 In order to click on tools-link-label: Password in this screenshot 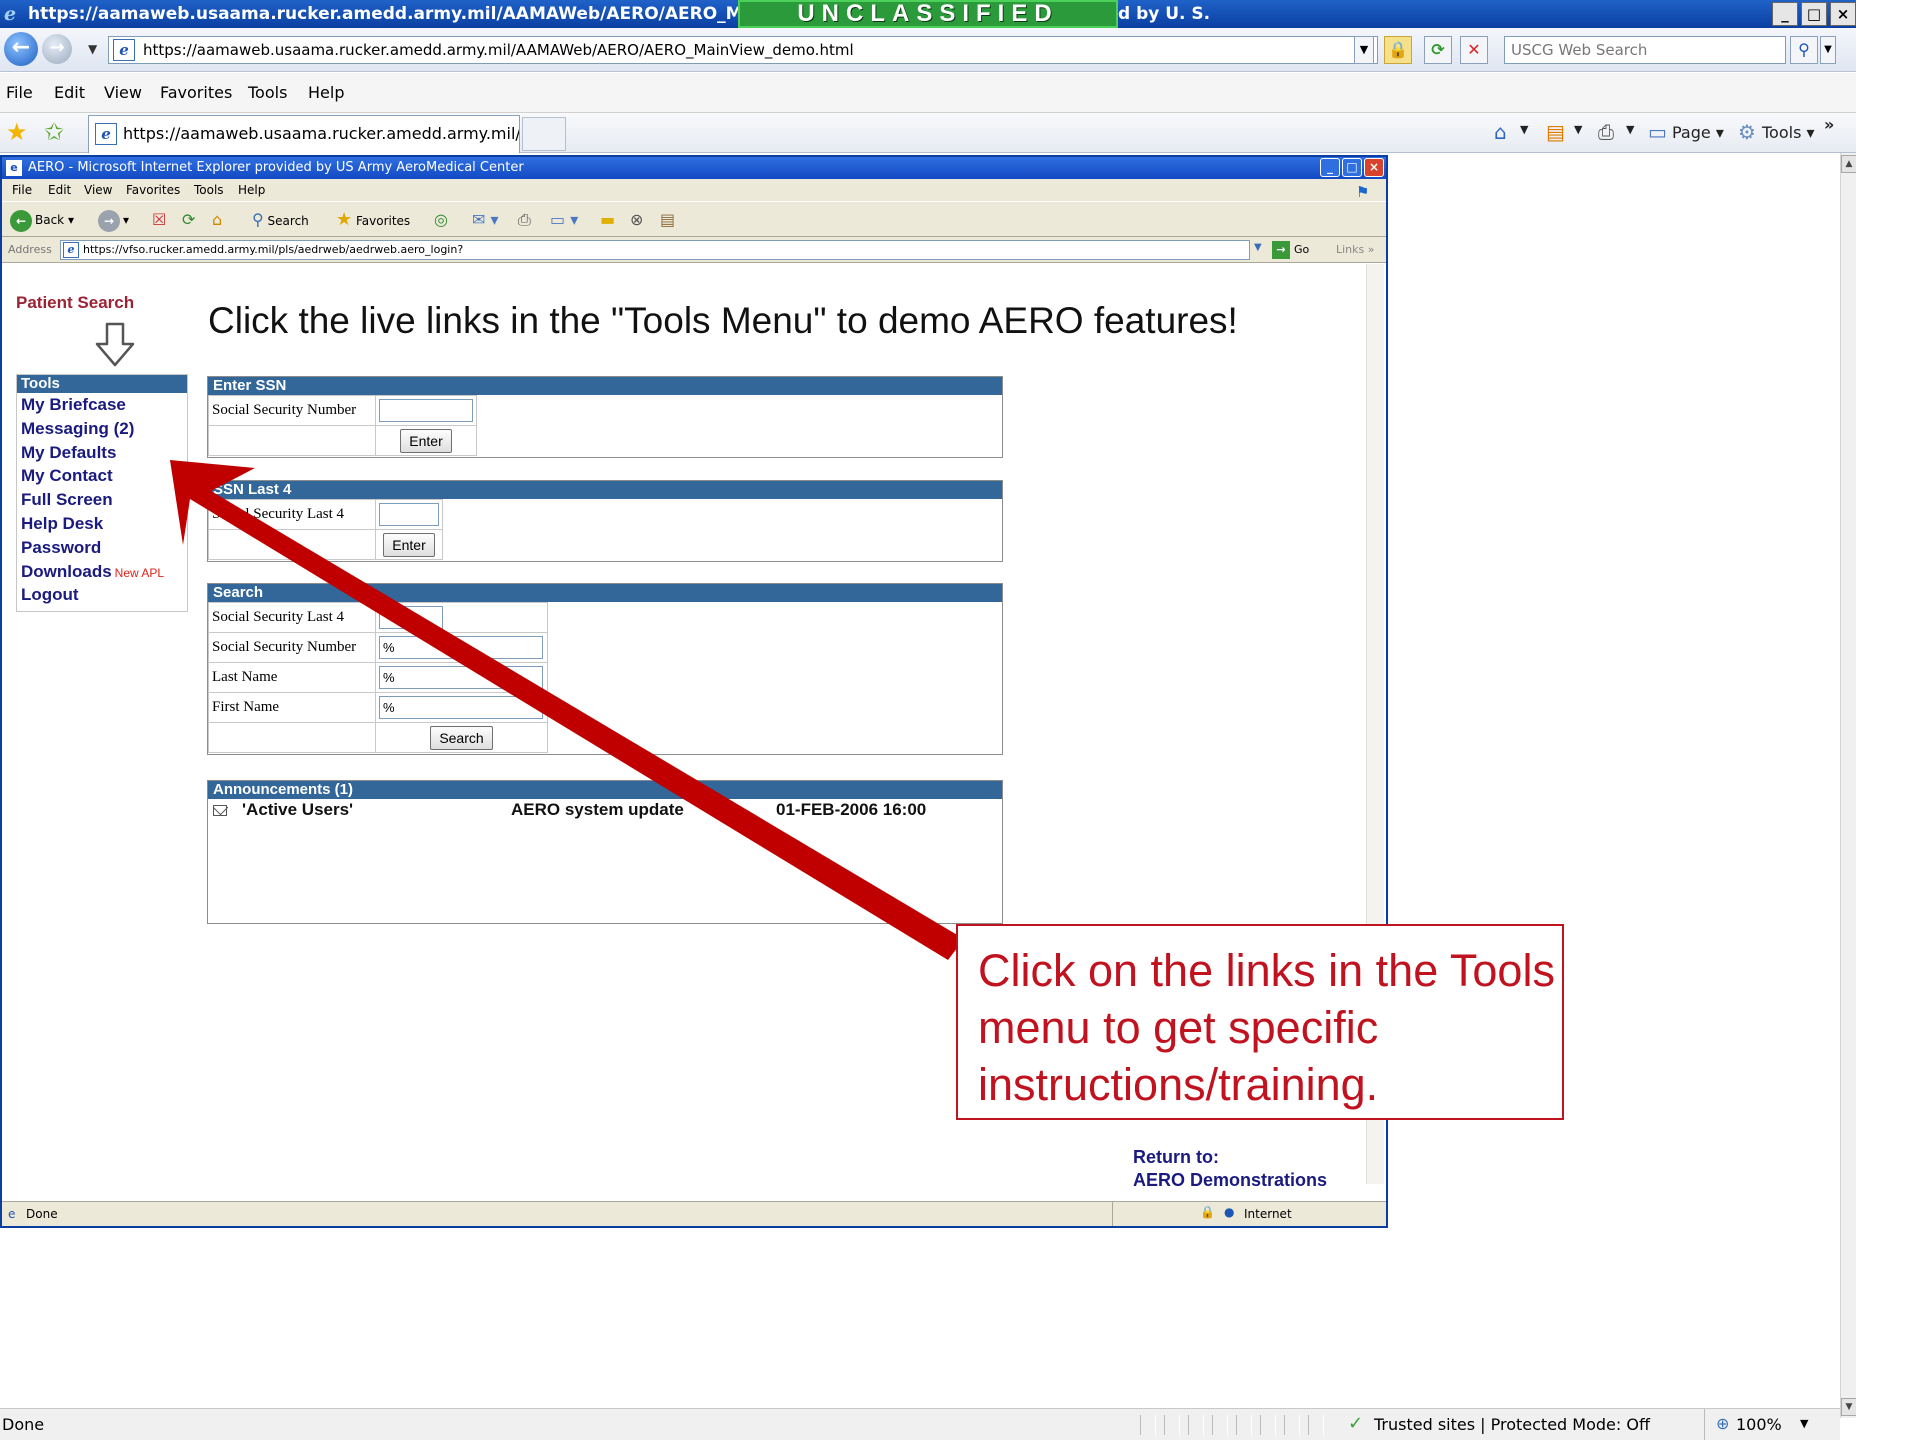, I will do `click(61, 547)`.